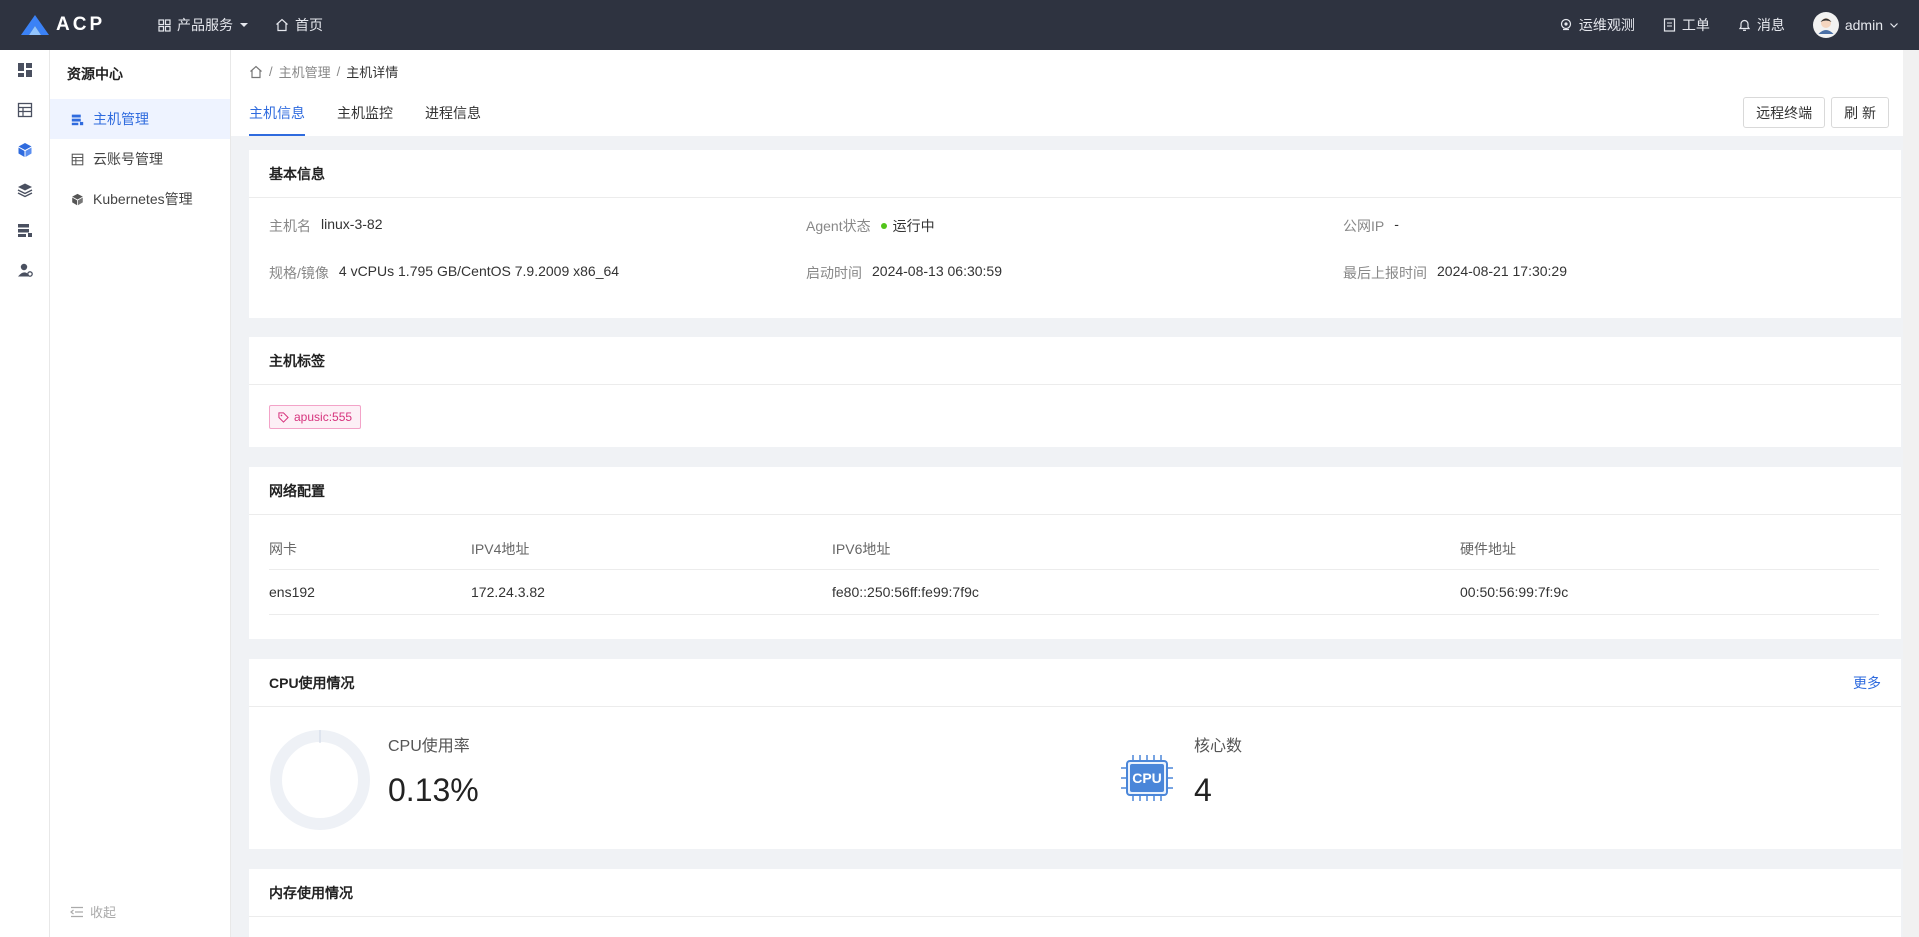  What do you see at coordinates (128, 159) in the screenshot?
I see `sidebar-item-label: 云账号管理` at bounding box center [128, 159].